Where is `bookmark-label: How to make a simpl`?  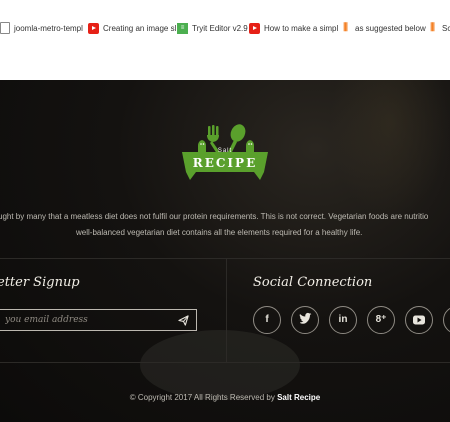 bookmark-label: How to make a simpl is located at coordinates (301, 28).